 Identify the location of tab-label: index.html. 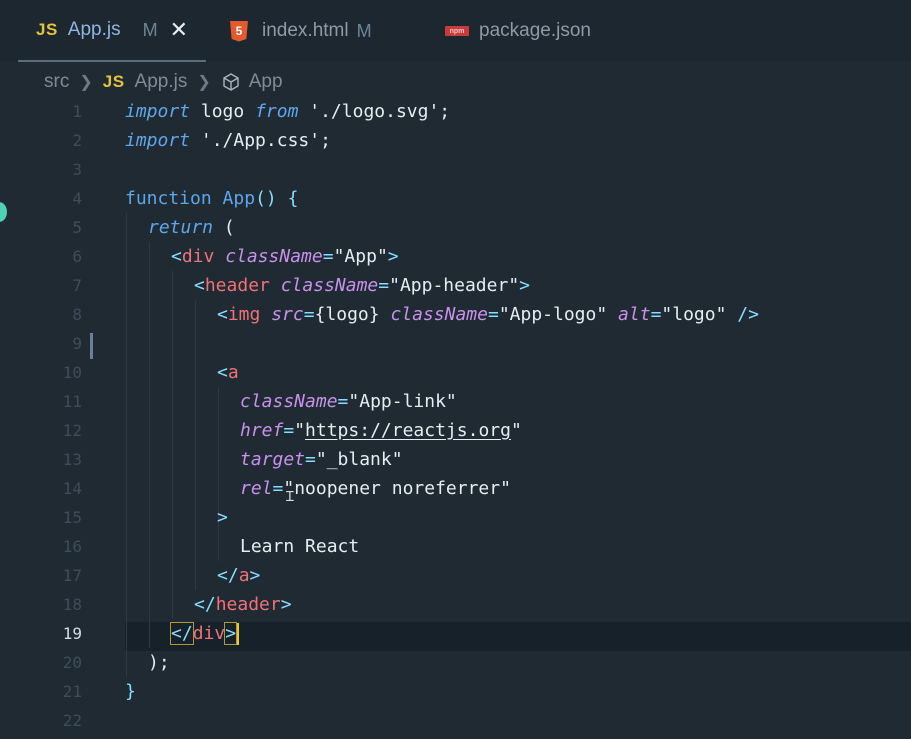
(305, 30).